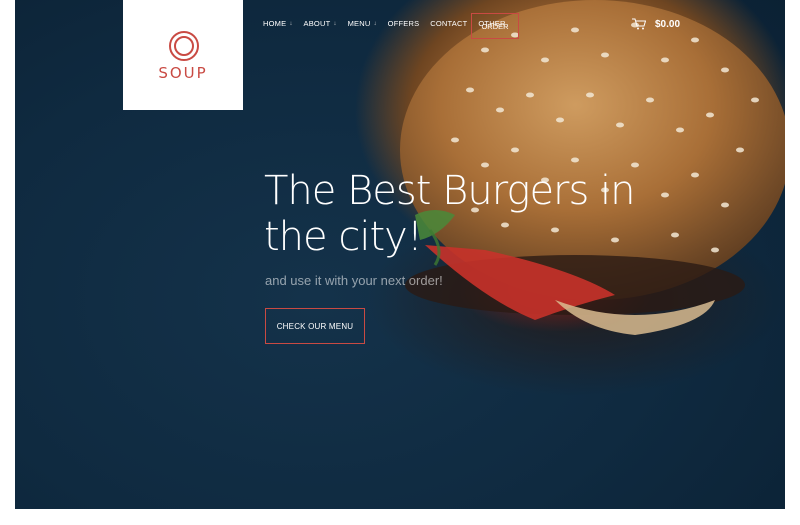 This screenshot has height=525, width=800. Describe the element at coordinates (317, 23) in the screenshot. I see `nav-item-label: ABOUT` at that location.